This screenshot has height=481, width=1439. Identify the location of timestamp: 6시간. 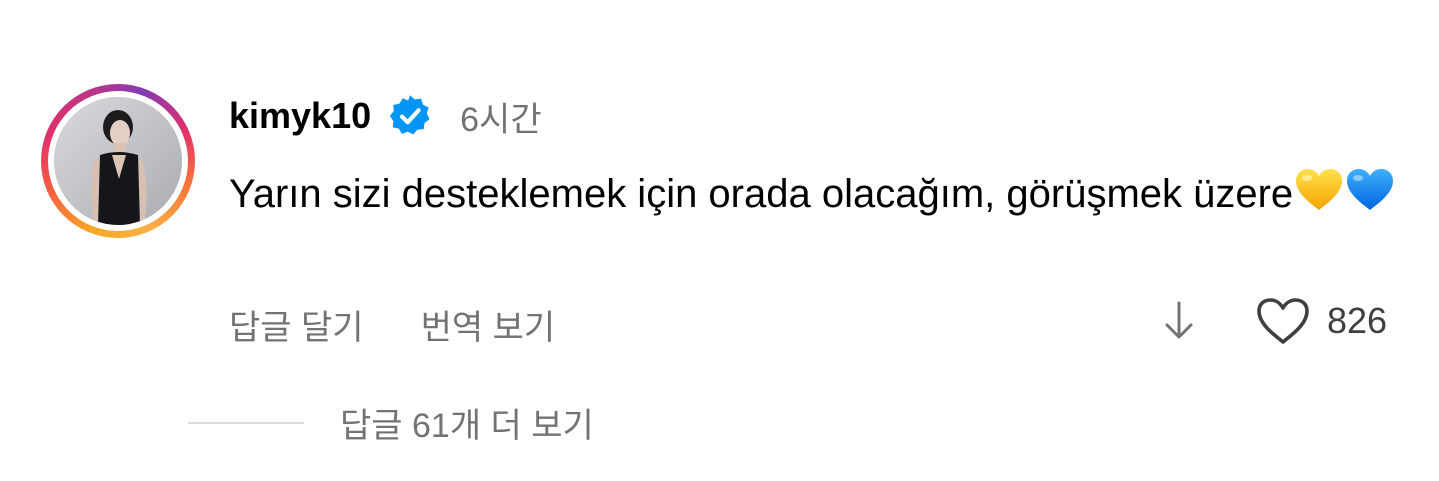
(501, 119).